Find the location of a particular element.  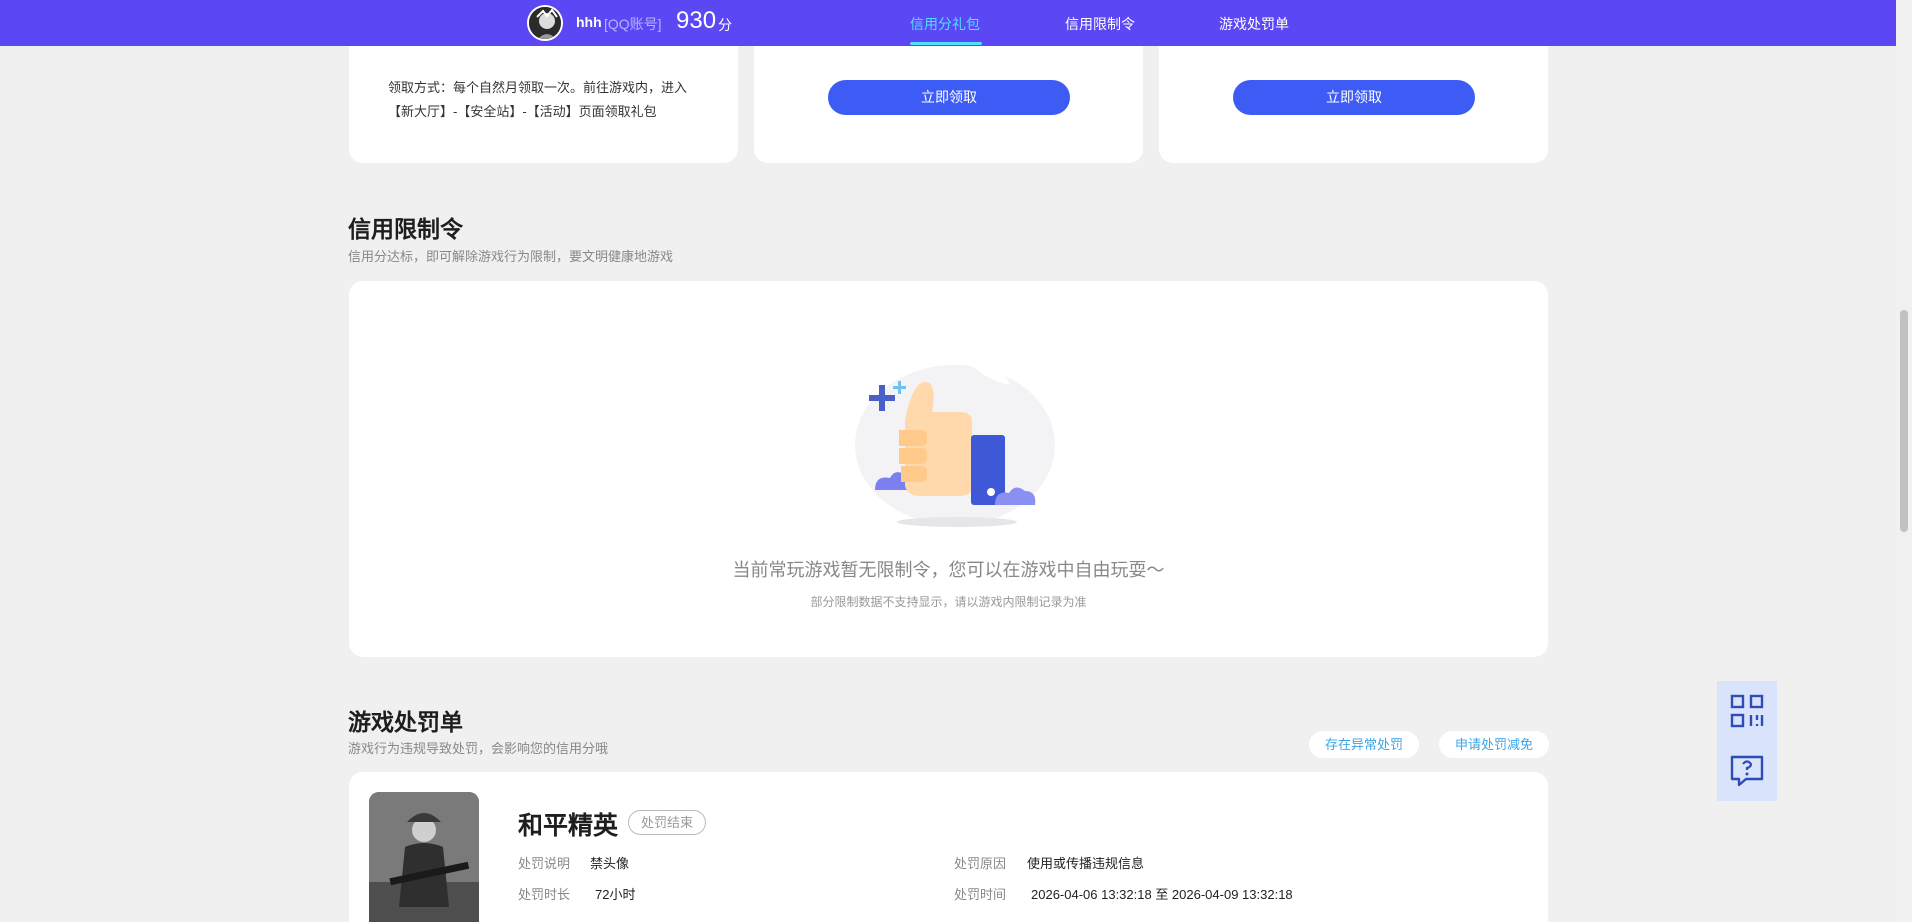

user-name: hhh is located at coordinates (589, 22).